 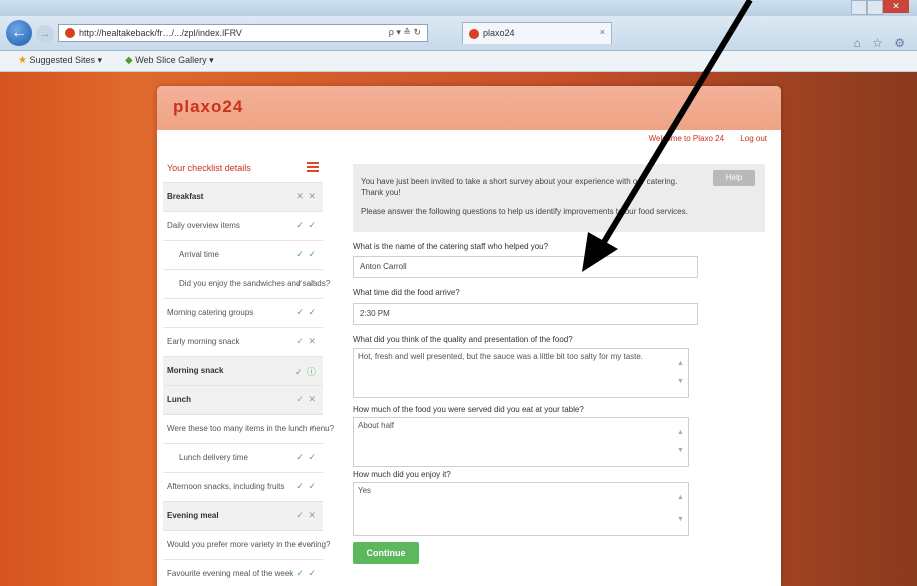 What do you see at coordinates (129, 60) in the screenshot?
I see `web-slice-icon: ◆` at bounding box center [129, 60].